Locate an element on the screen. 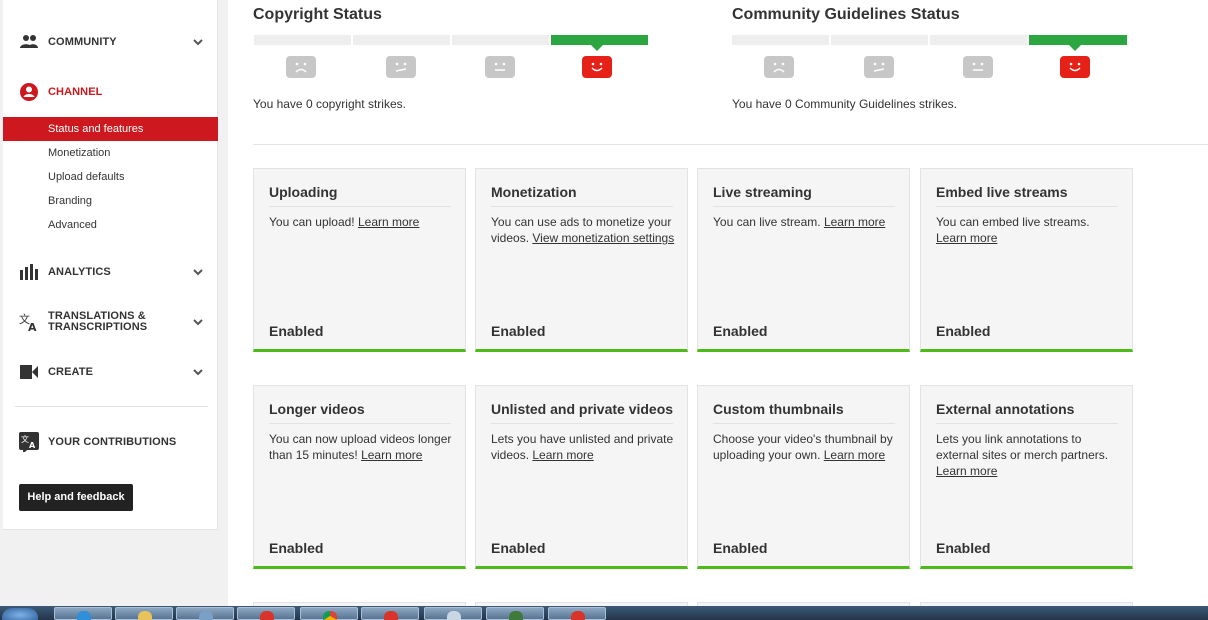  card-title: Live streaming is located at coordinates (804, 195).